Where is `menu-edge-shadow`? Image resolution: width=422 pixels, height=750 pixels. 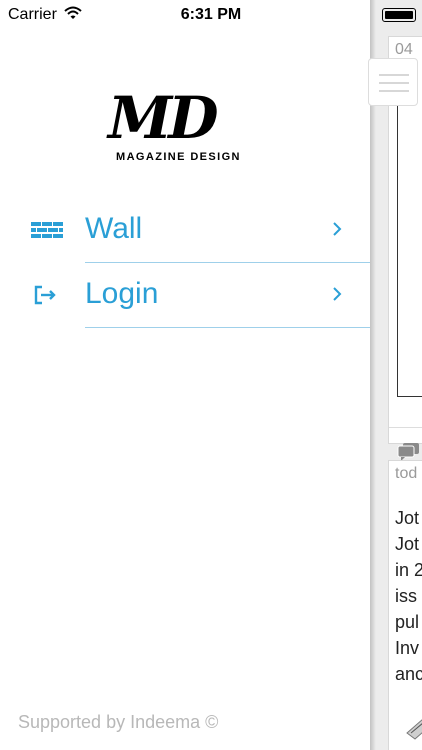
menu-edge-shadow is located at coordinates (373, 375).